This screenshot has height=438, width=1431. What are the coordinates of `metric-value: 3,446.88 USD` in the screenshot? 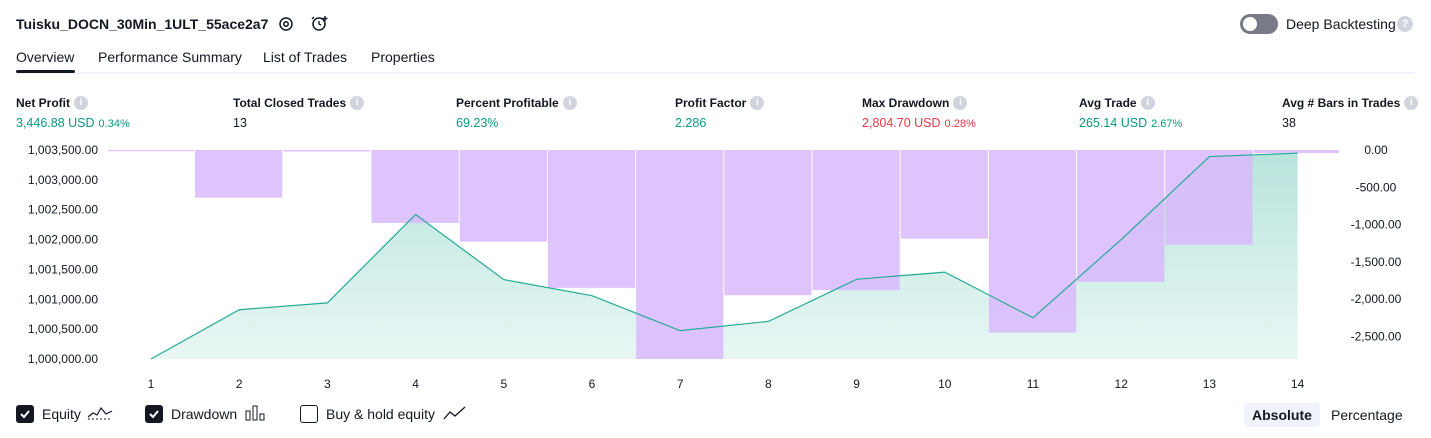 It's located at (55, 123).